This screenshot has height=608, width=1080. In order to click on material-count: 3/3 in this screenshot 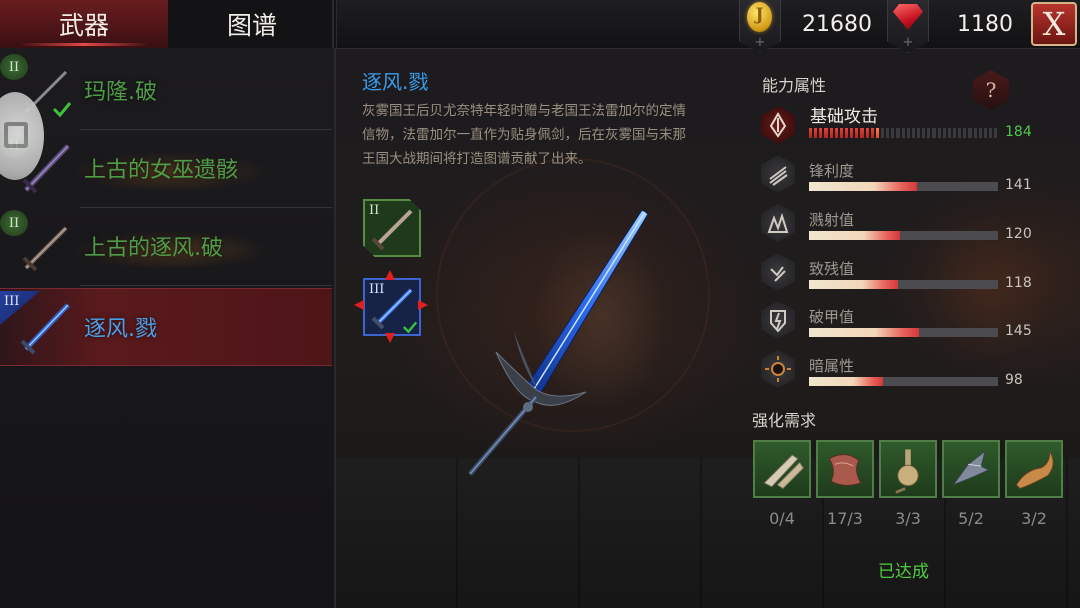, I will do `click(908, 518)`.